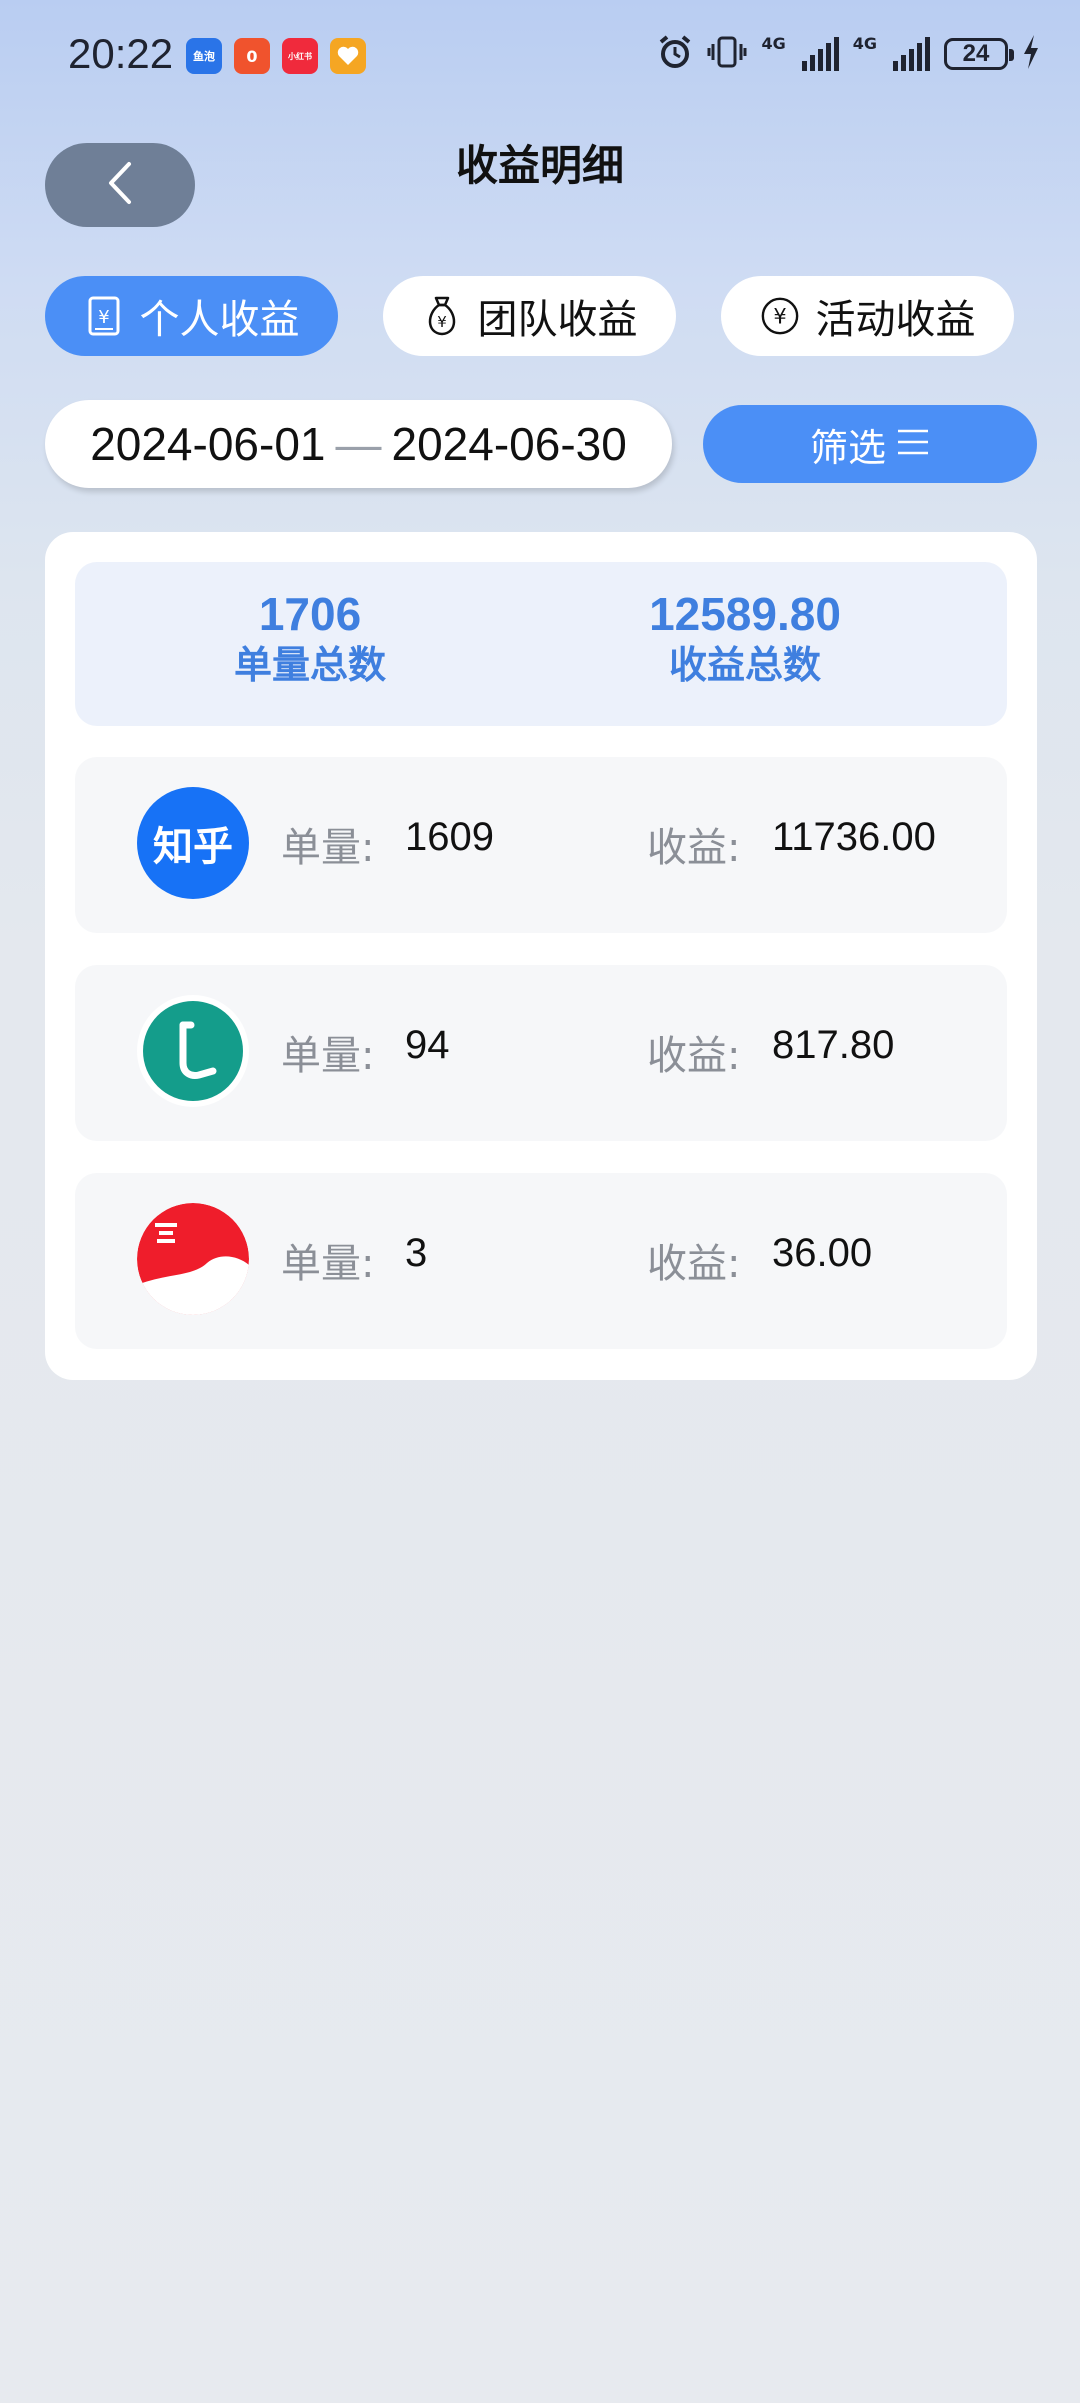 Image resolution: width=1080 pixels, height=2403 pixels. What do you see at coordinates (193, 1051) in the screenshot?
I see `green-l-logo` at bounding box center [193, 1051].